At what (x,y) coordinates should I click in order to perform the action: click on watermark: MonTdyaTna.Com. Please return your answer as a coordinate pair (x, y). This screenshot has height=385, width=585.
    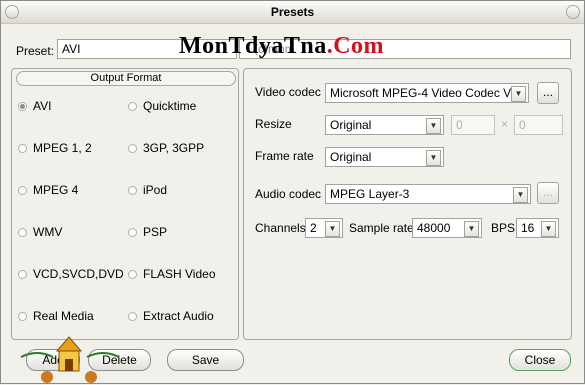
    Looking at the image, I should click on (281, 46).